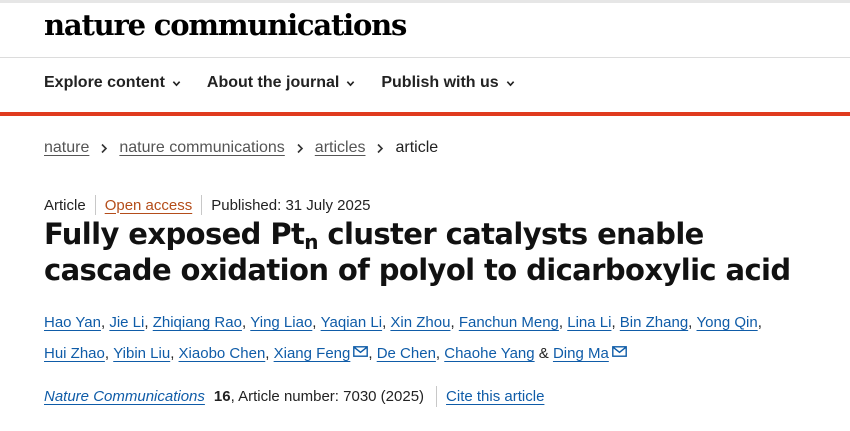 The image size is (850, 431). Describe the element at coordinates (495, 396) in the screenshot. I see `cite-this-article-link: Cite this article` at that location.